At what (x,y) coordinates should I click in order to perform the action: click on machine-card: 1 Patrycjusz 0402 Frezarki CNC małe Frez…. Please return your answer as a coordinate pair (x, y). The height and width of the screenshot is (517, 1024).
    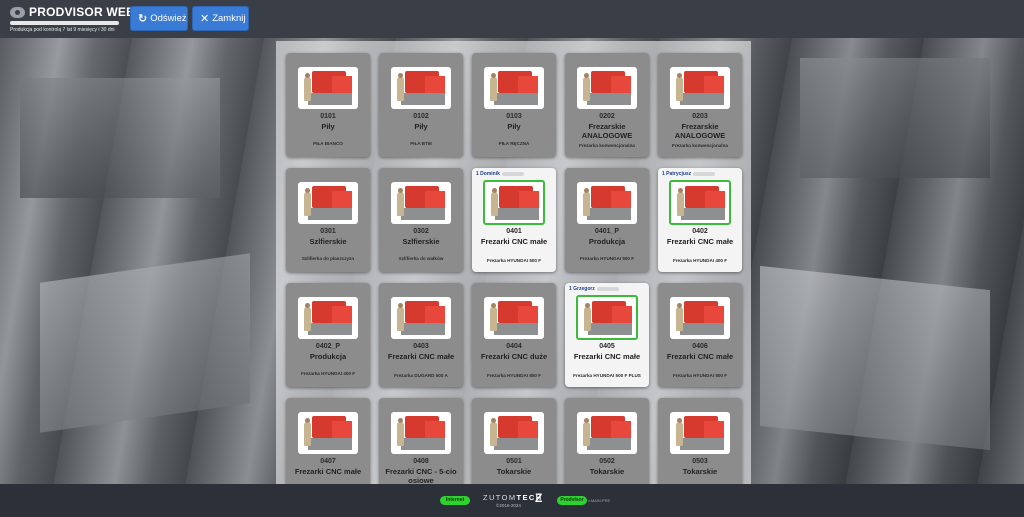
    Looking at the image, I should click on (700, 220).